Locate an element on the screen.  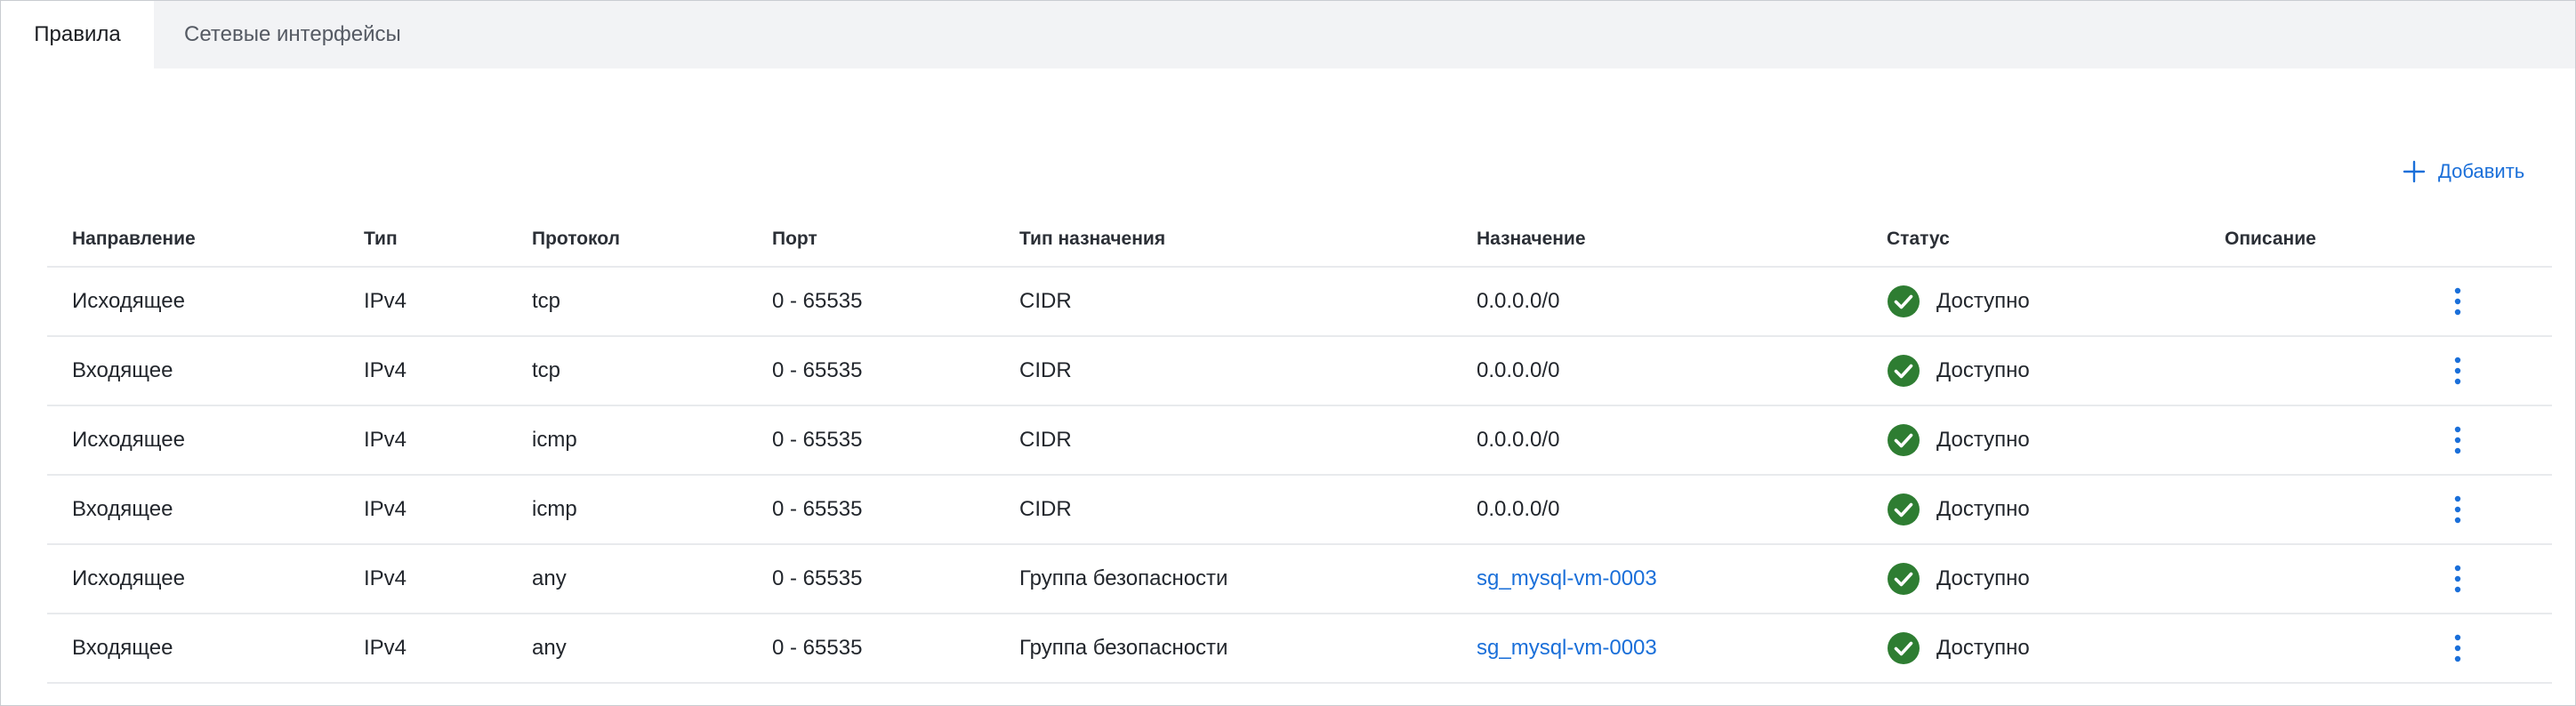
plus-icon is located at coordinates (2414, 171).